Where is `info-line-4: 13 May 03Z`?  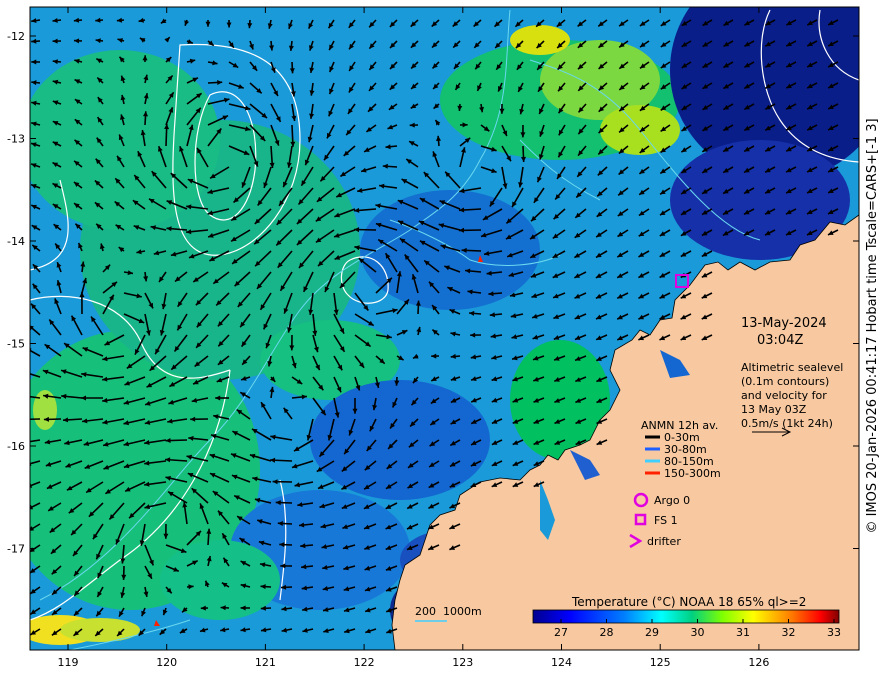 info-line-4: 13 May 03Z is located at coordinates (774, 409).